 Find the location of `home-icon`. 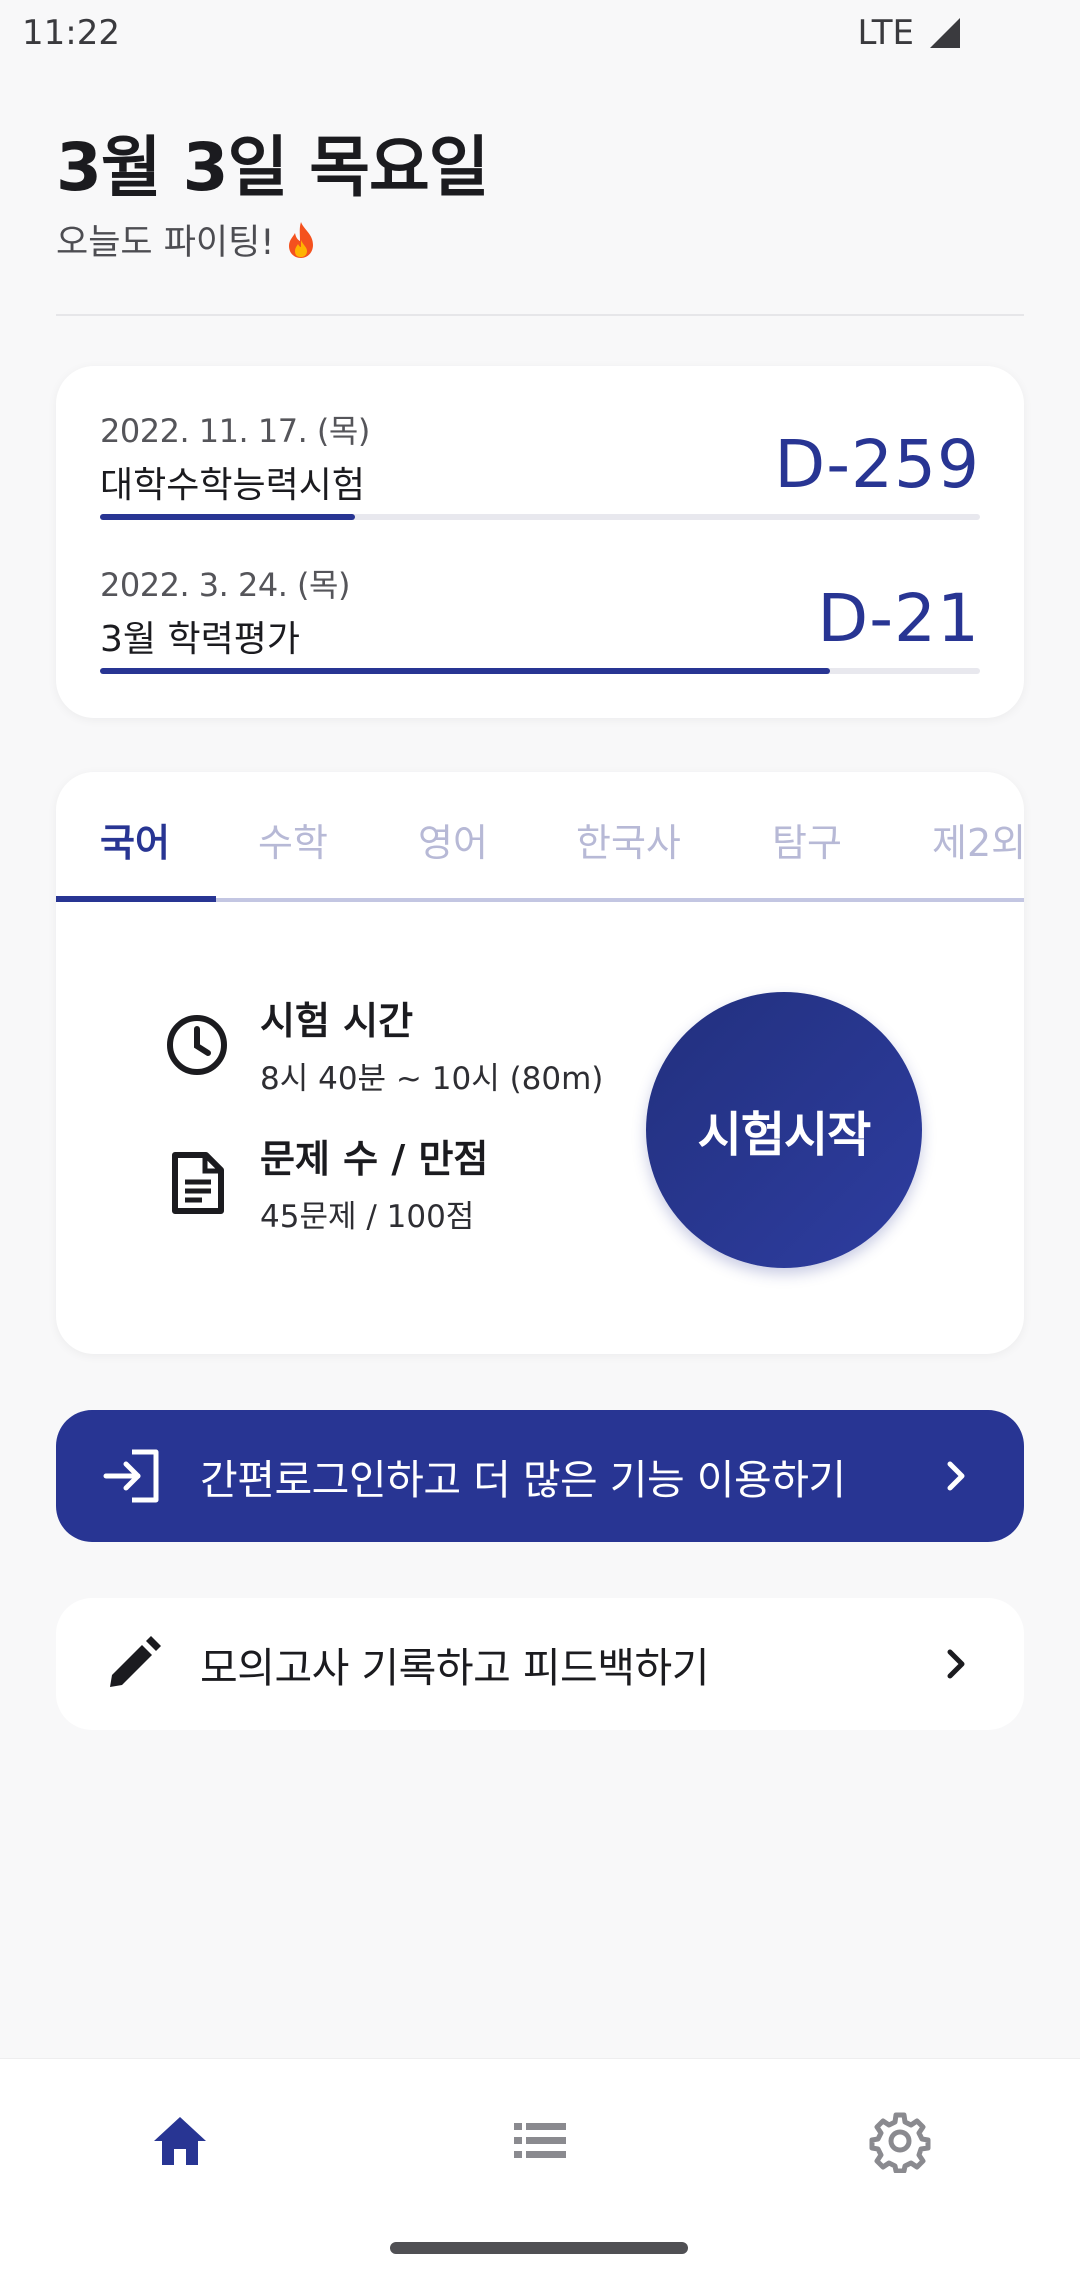

home-icon is located at coordinates (180, 2141).